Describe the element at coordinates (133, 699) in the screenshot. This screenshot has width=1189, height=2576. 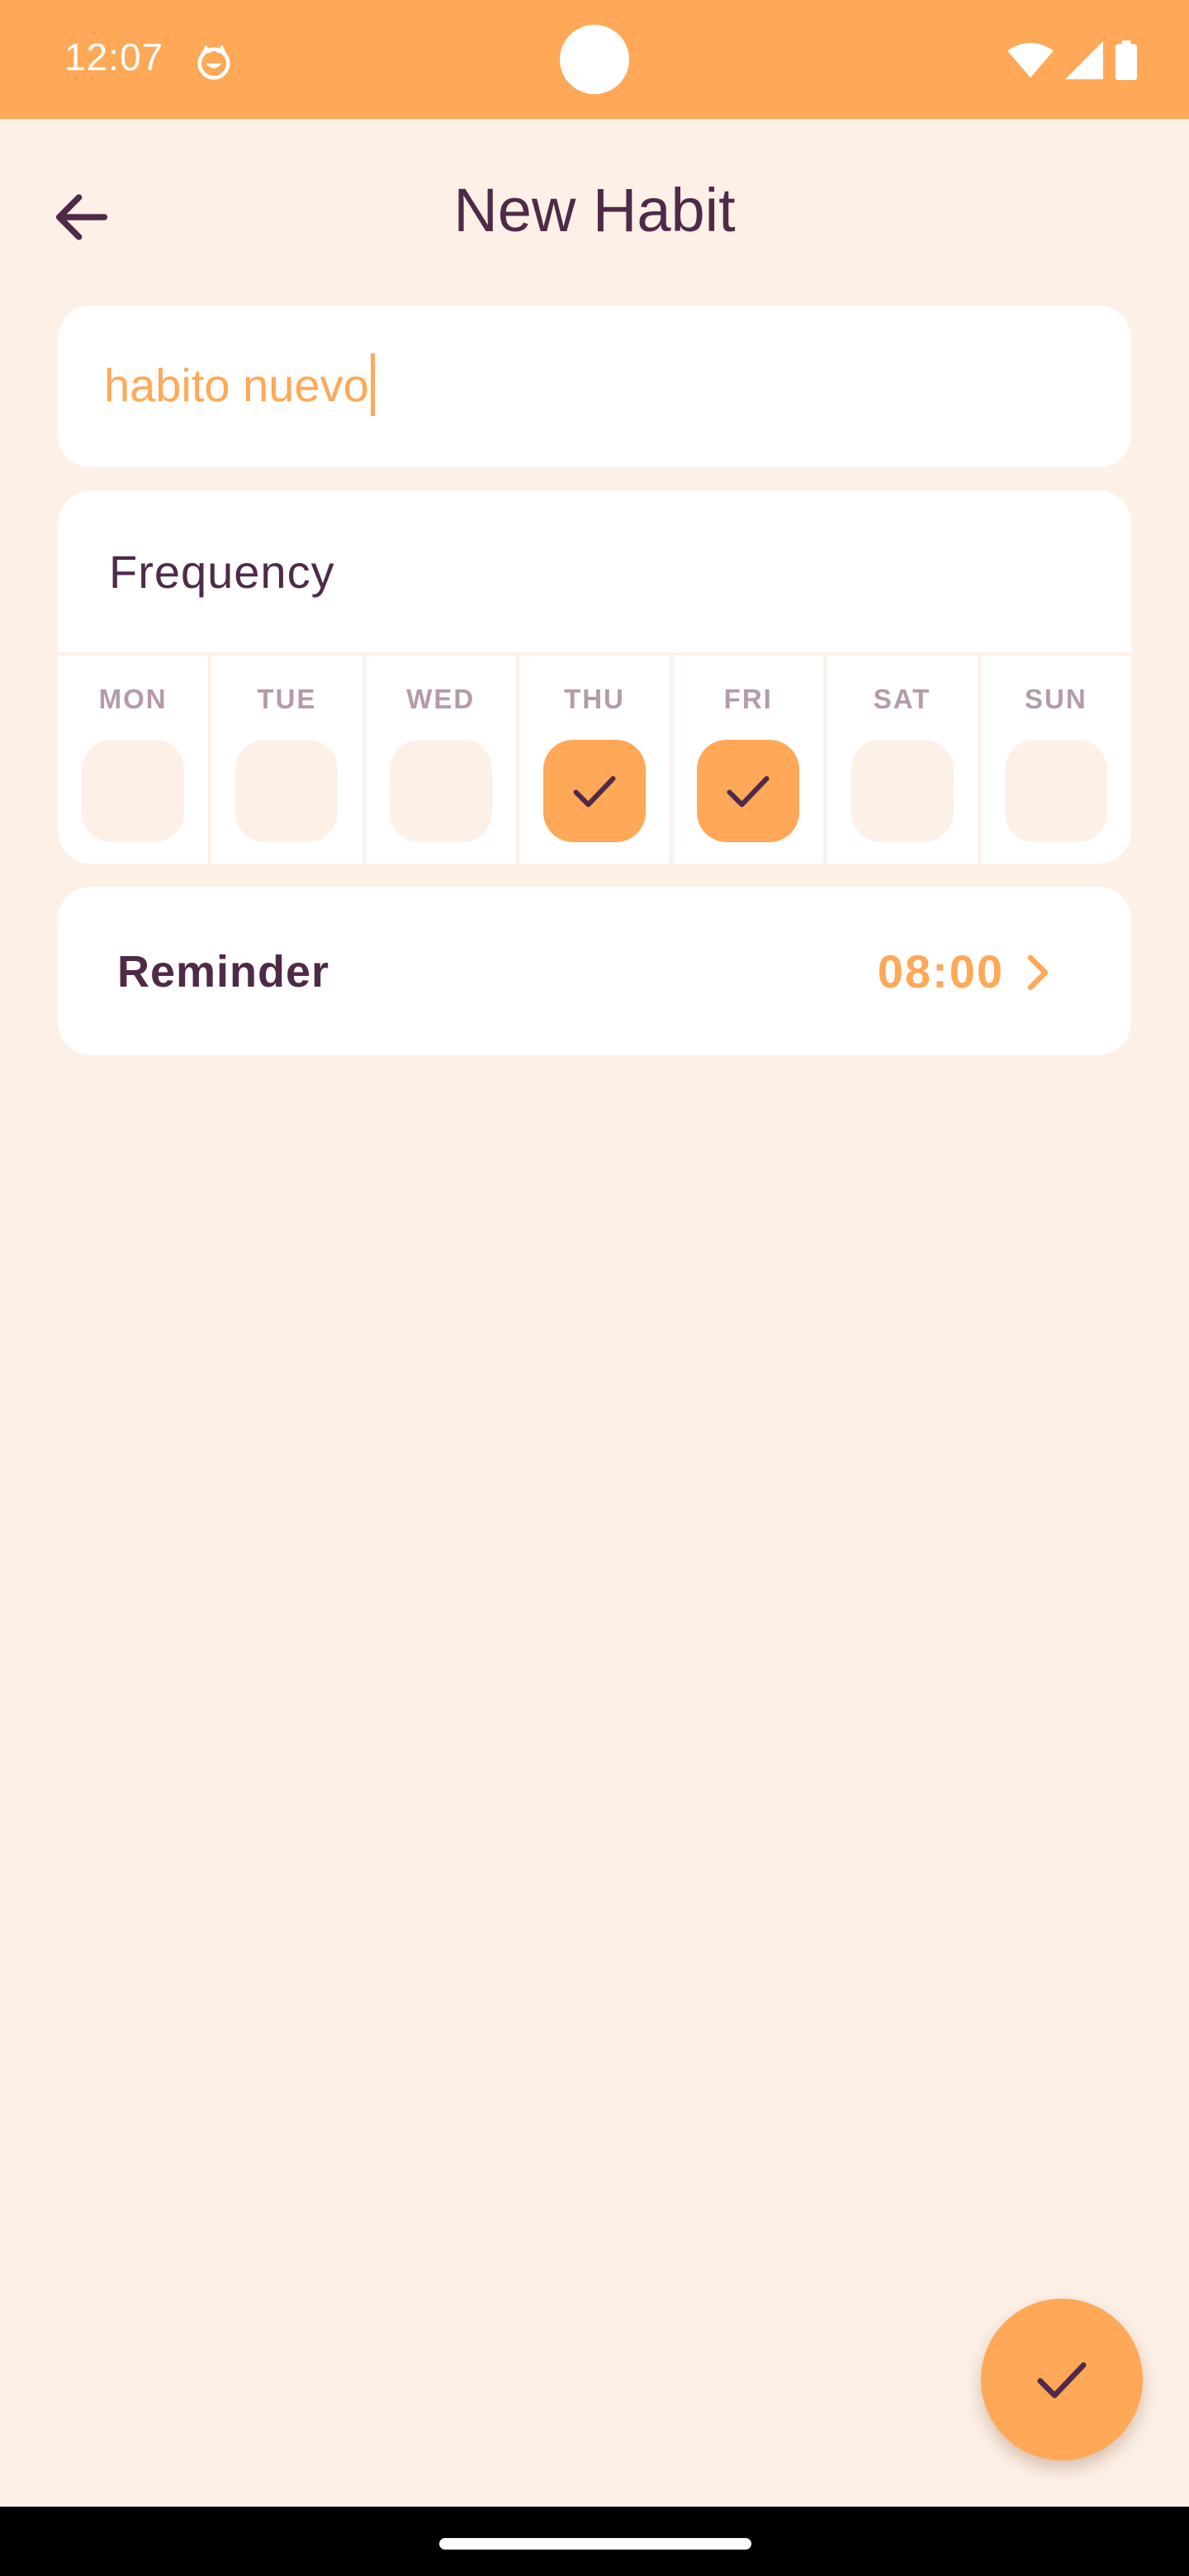
I see `day-label: MON` at that location.